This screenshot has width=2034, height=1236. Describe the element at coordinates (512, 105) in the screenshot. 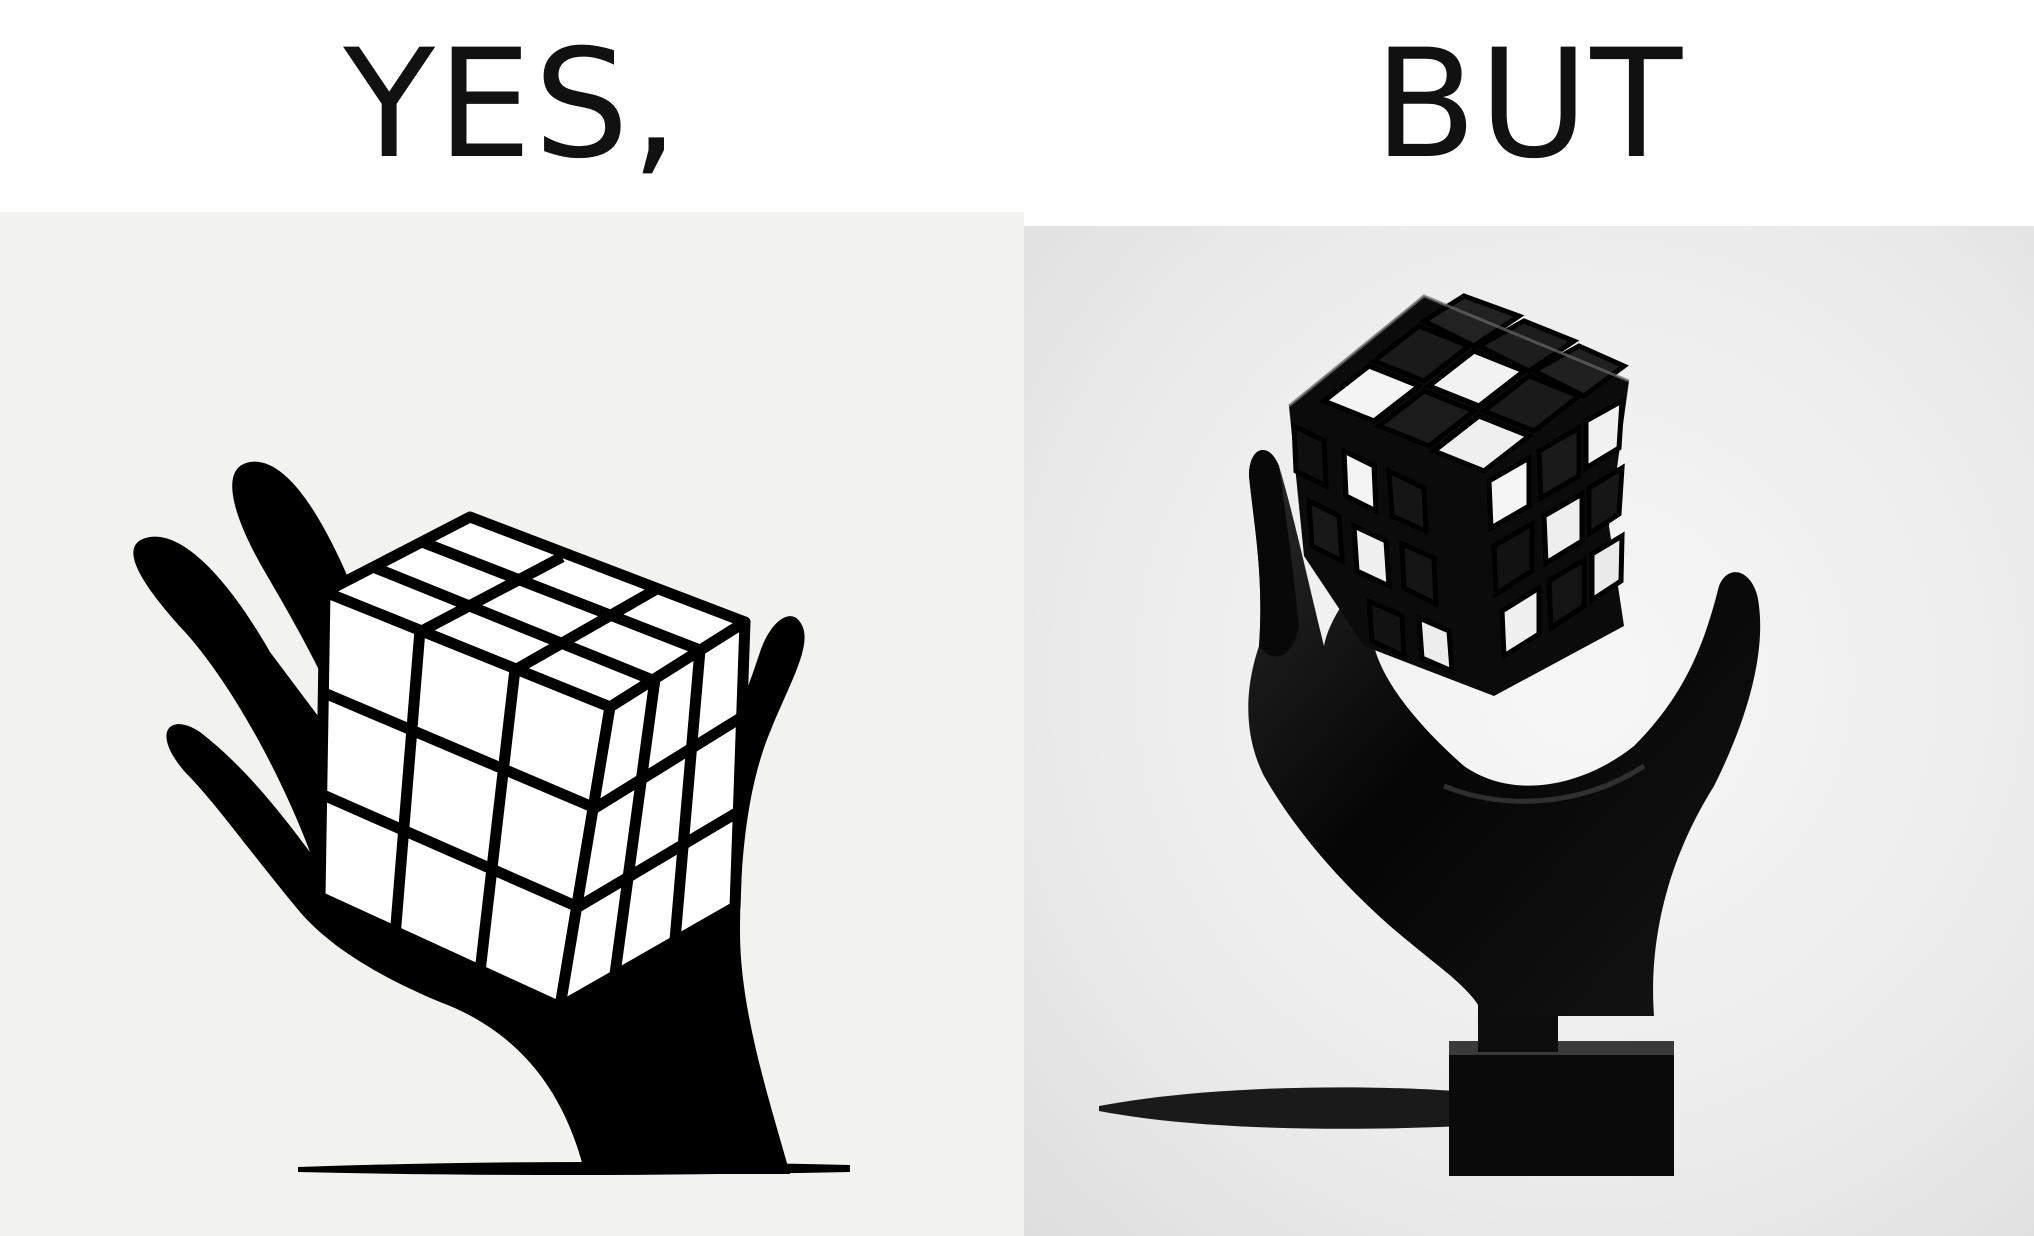

I see `caption-yes: YES,` at that location.